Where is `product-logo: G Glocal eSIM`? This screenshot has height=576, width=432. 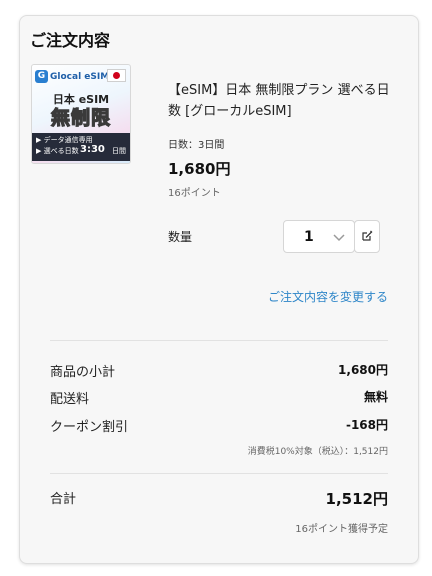 product-logo: G Glocal eSIM is located at coordinates (72, 76).